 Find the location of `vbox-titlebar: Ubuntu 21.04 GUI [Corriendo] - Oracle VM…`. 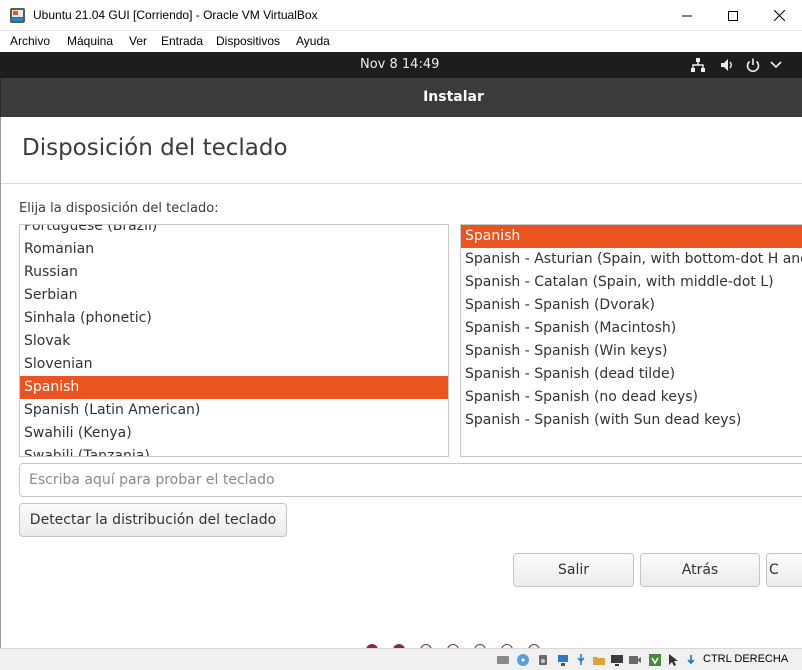

vbox-titlebar: Ubuntu 21.04 GUI [Corriendo] - Oracle VM… is located at coordinates (401, 15).